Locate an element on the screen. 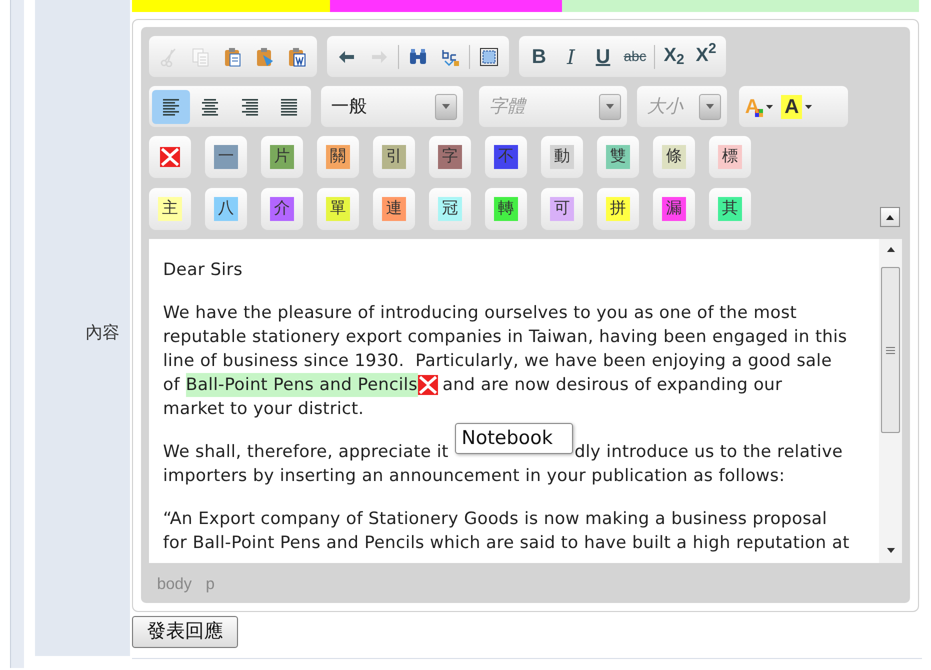 This screenshot has width=931, height=670. insert-button is located at coordinates (170, 157).